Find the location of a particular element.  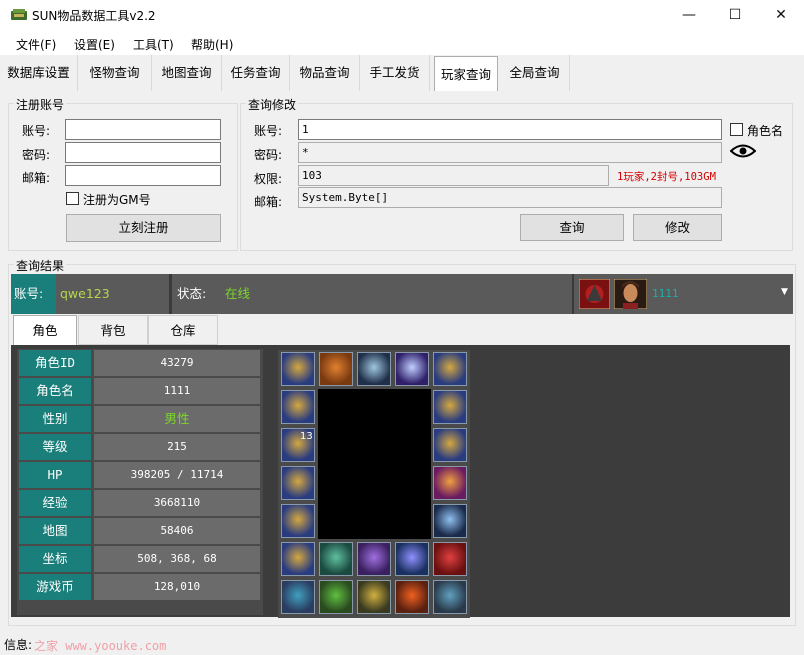

char-field-label: 游戏币 is located at coordinates (55, 587).